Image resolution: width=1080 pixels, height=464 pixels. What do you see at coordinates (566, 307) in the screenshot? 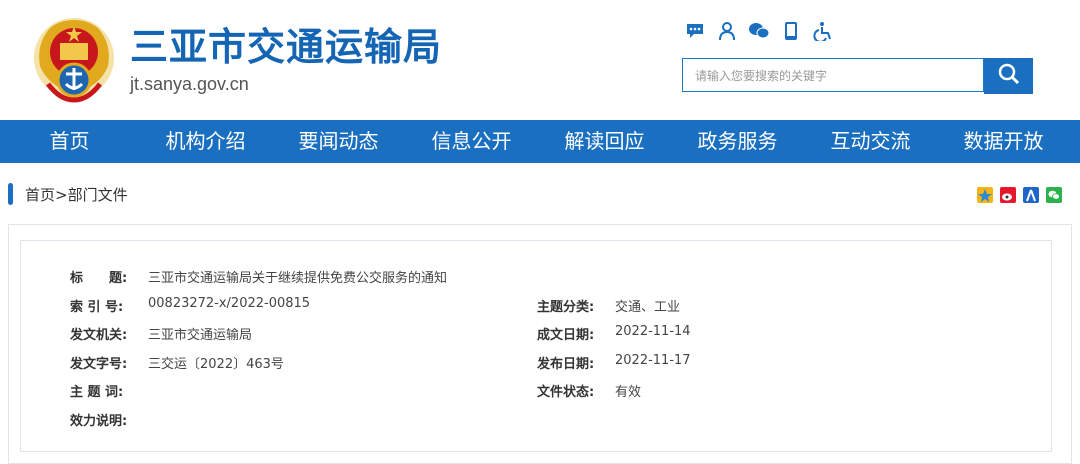
I see `topic-label: 主题分类:` at bounding box center [566, 307].